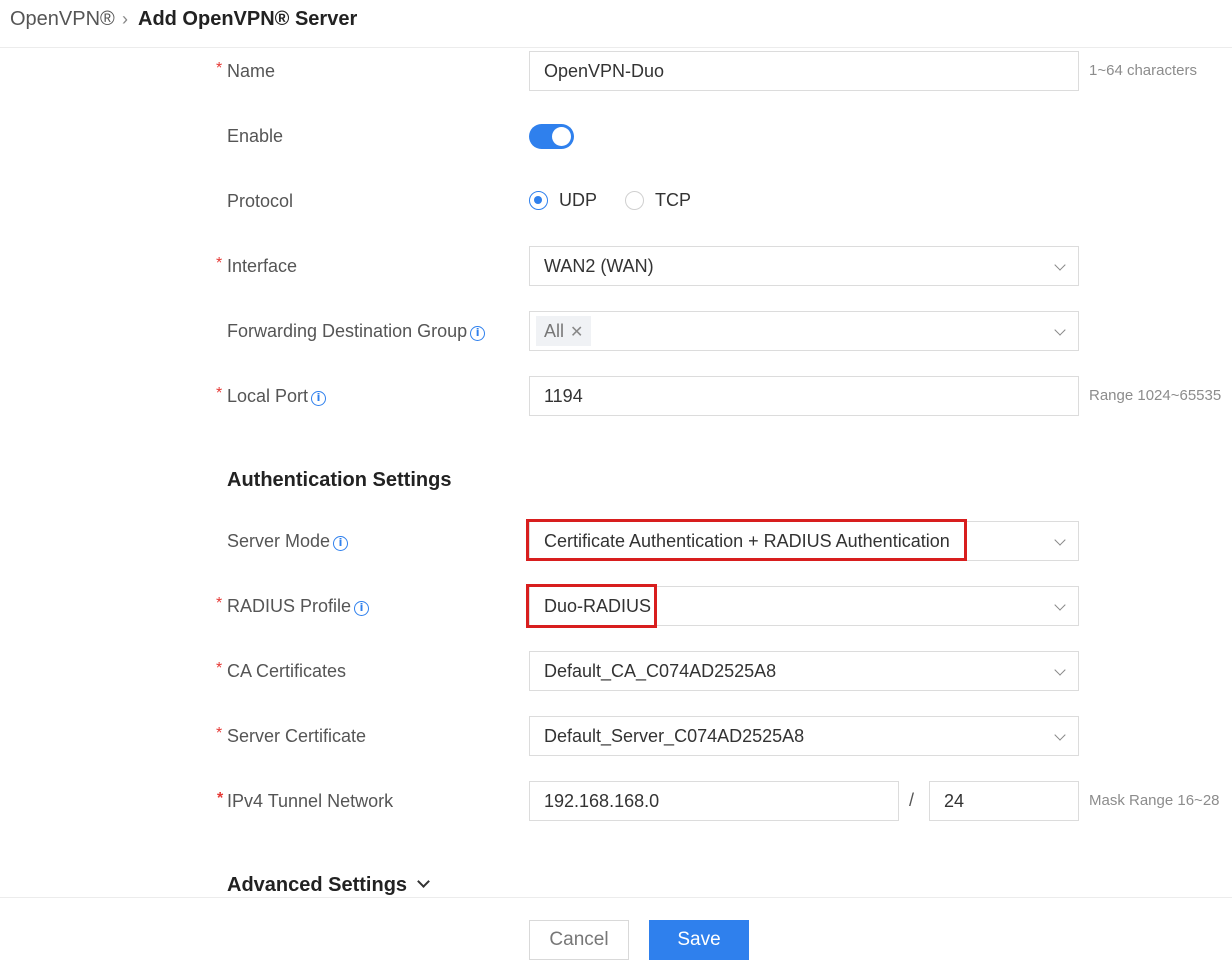  Describe the element at coordinates (673, 200) in the screenshot. I see `protocol-tcp-label: TCP` at that location.